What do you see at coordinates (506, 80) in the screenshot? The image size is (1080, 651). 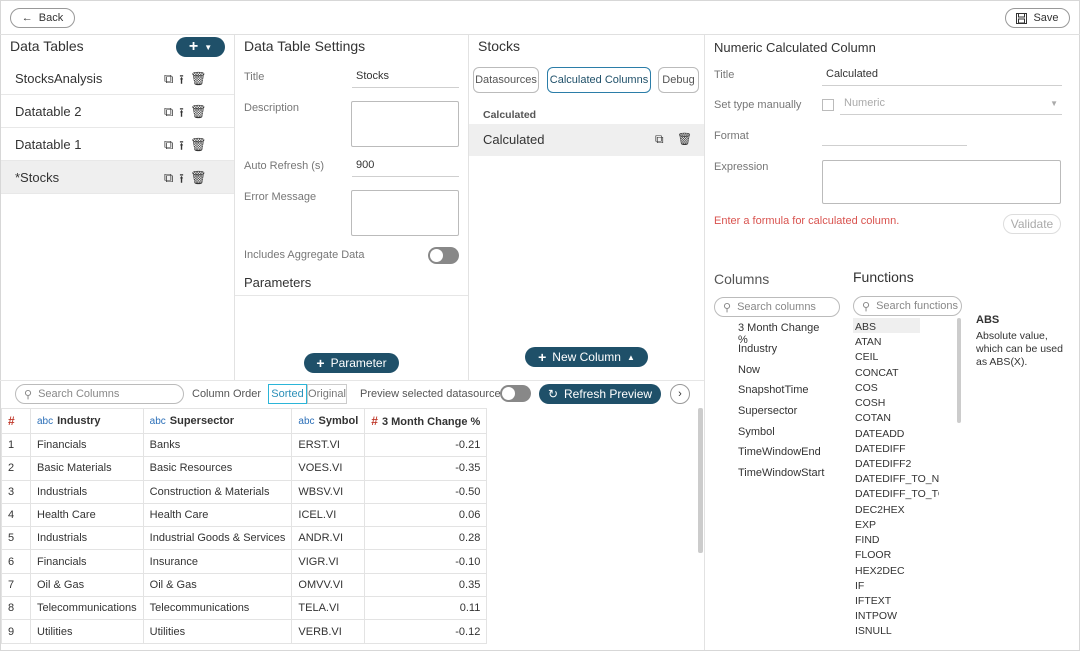 I see `tab-datasources: Datasources` at bounding box center [506, 80].